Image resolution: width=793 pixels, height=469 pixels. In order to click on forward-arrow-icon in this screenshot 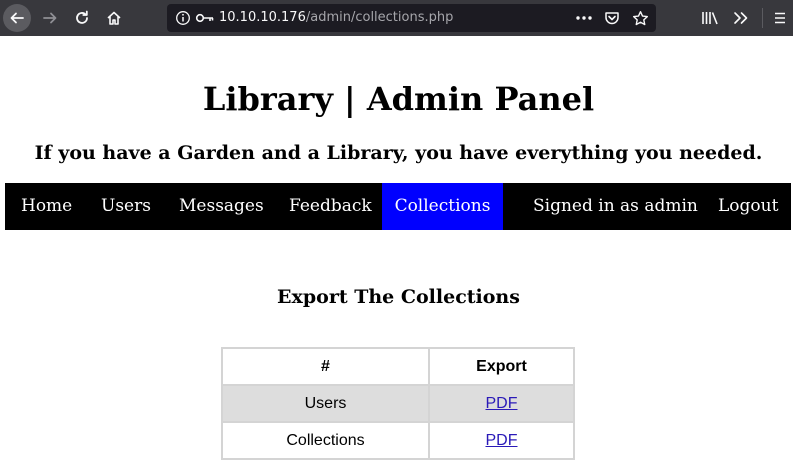, I will do `click(50, 18)`.